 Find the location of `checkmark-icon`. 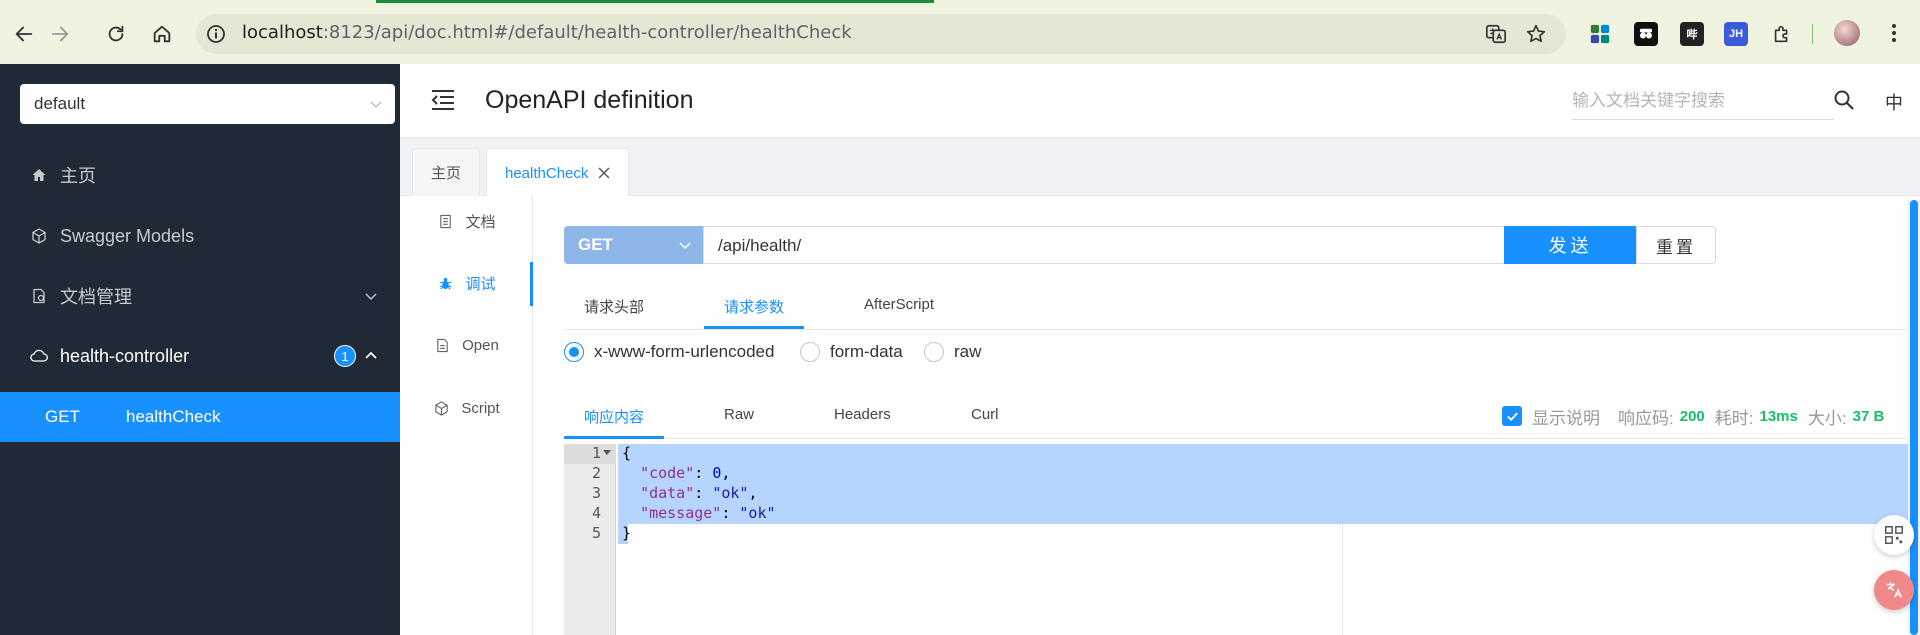

checkmark-icon is located at coordinates (1512, 416).